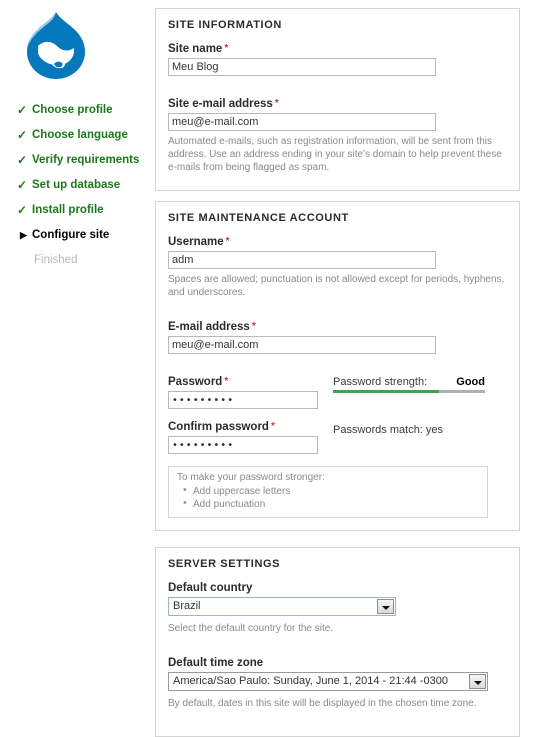  Describe the element at coordinates (56, 45) in the screenshot. I see `drupal-droplet-logo-icon` at that location.